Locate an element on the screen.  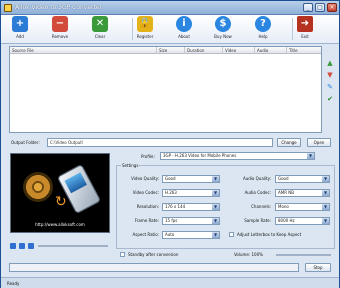
output-row: Output Folder: Change Open is located at coordinates (172, 143).